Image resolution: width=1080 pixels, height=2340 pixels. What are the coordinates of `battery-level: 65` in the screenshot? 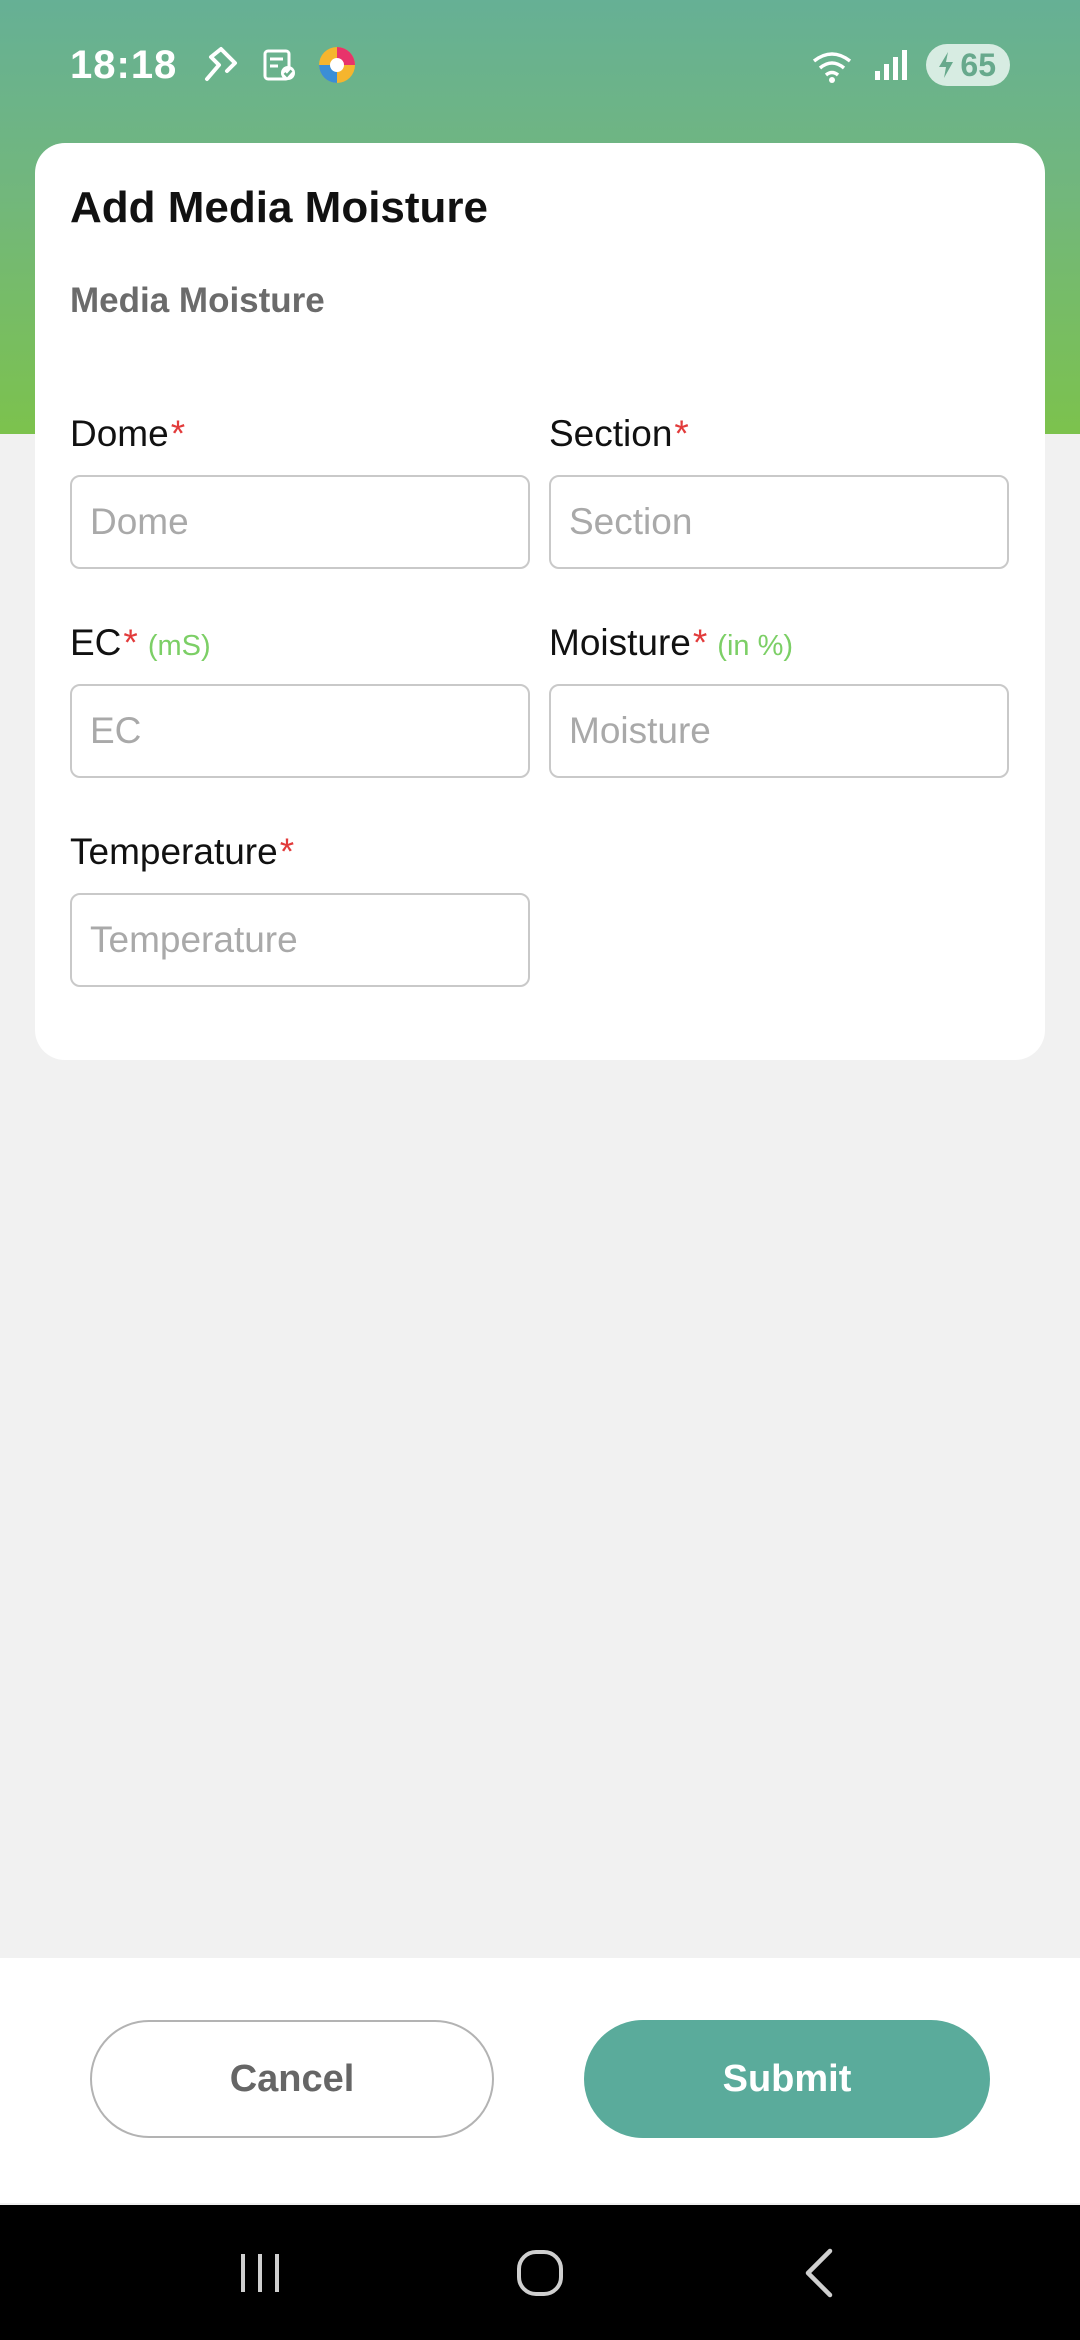 It's located at (978, 64).